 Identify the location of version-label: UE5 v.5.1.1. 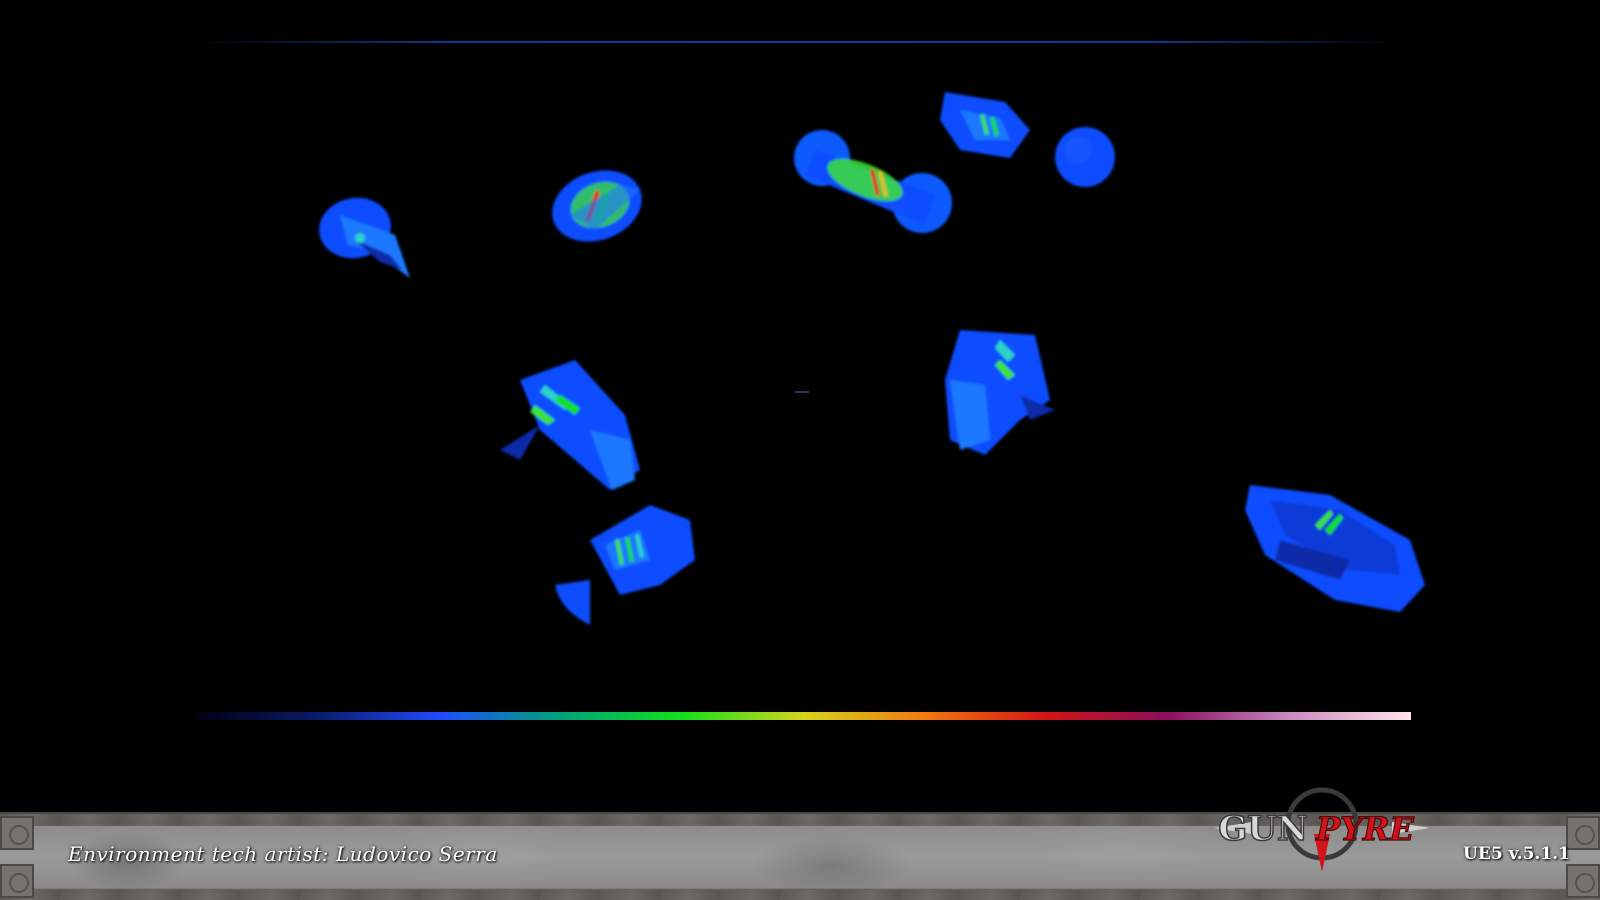
(1516, 854).